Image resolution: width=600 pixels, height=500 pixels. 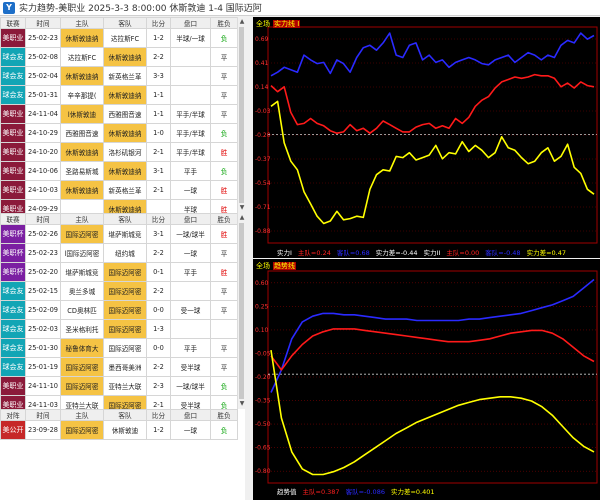 I want to click on table-row: 美职业 24-10-03 休斯敦迪纳 新英格兰革 2-1 一球胜, so click(x=119, y=190).